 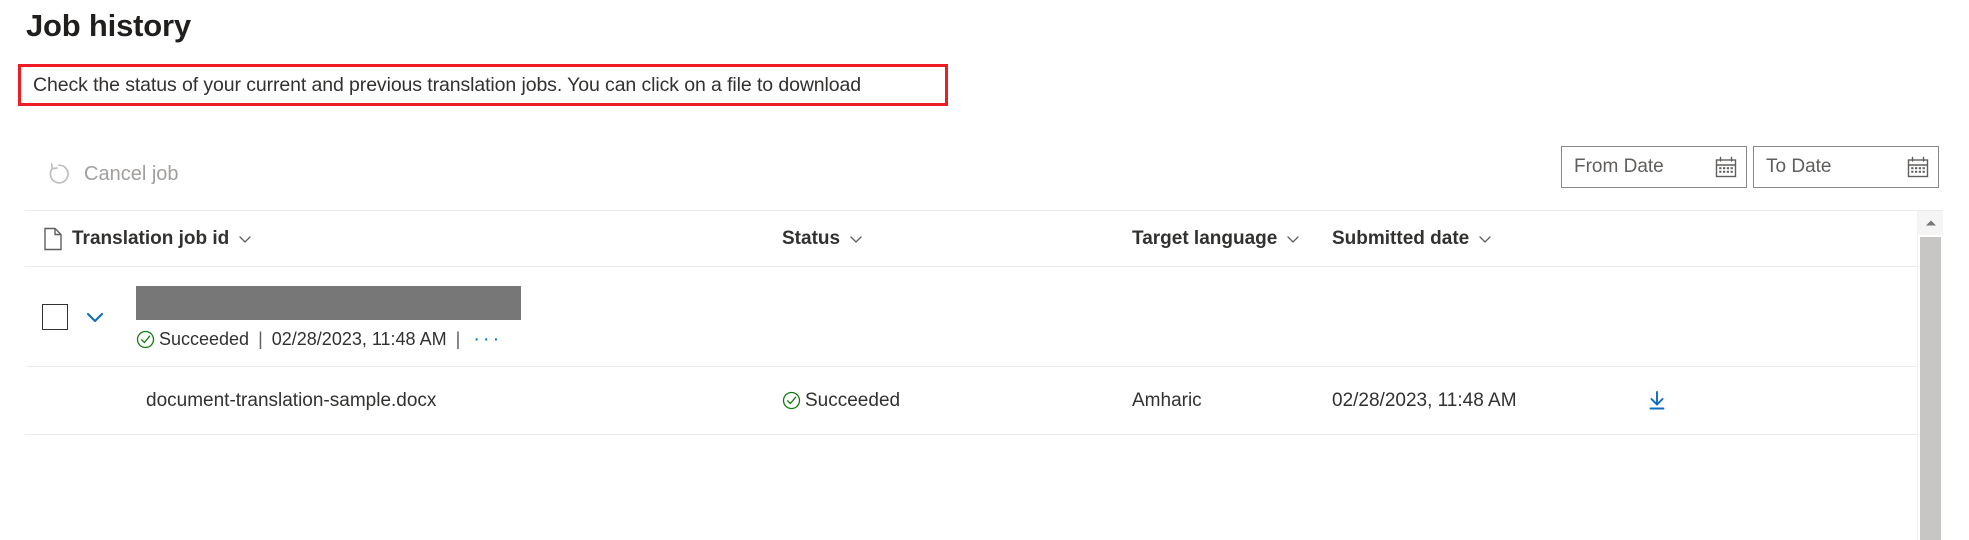 I want to click on to-date-input, so click(x=1836, y=167).